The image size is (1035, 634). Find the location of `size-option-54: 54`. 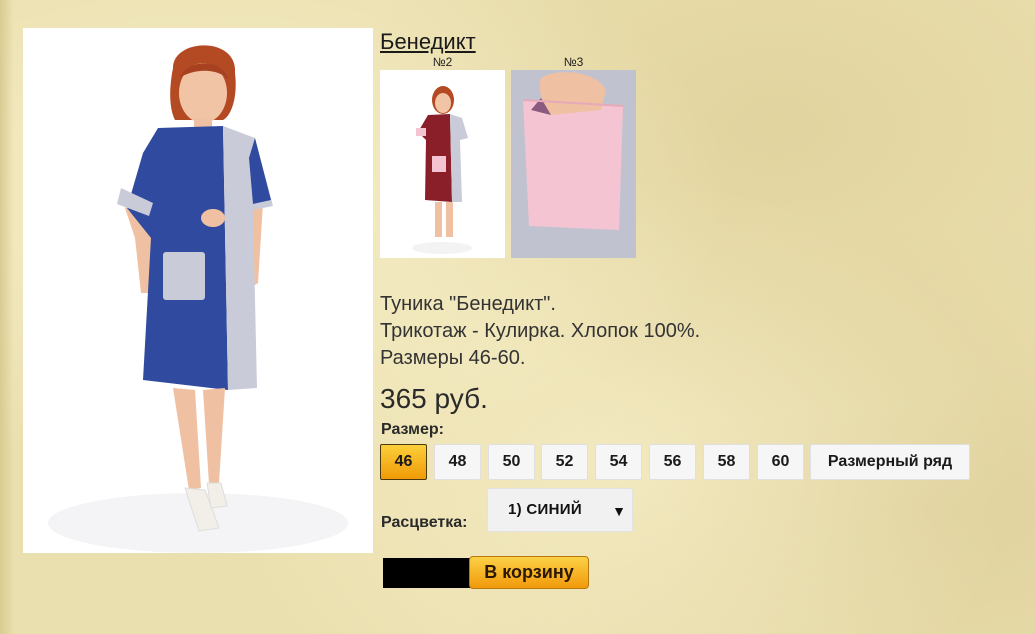

size-option-54: 54 is located at coordinates (618, 462).